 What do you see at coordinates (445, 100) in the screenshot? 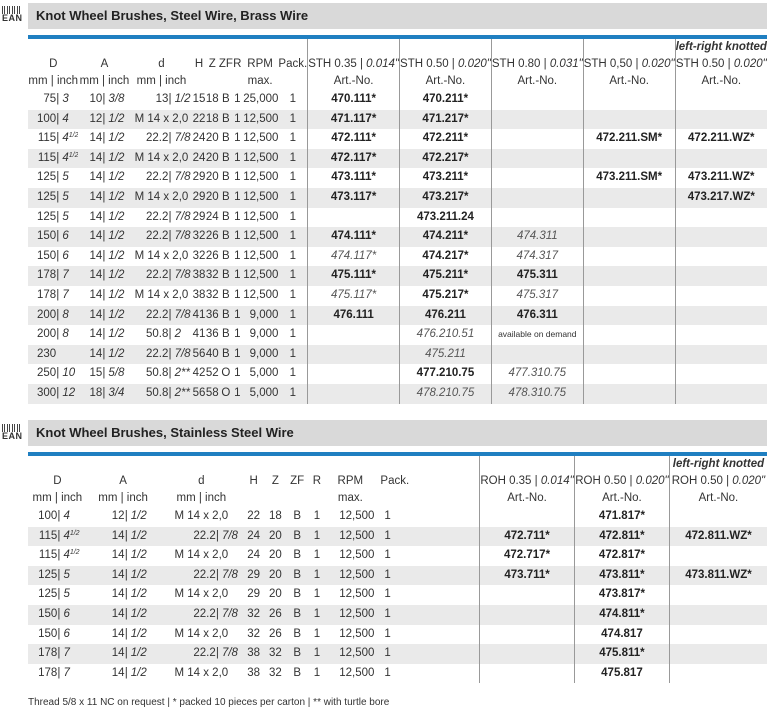
I see `cell-art-no: 470.211*` at bounding box center [445, 100].